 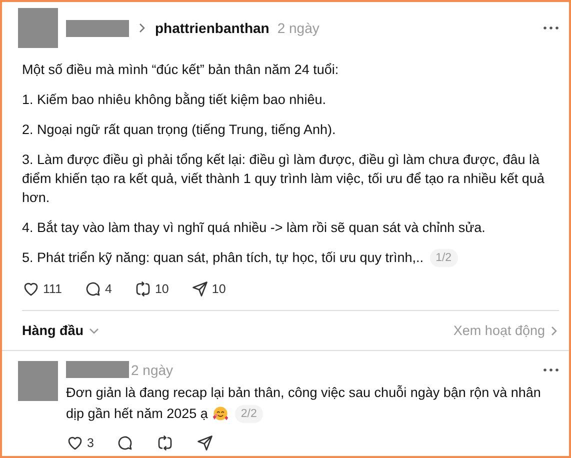 What do you see at coordinates (181, 70) in the screenshot?
I see `post-text: Một số điều mà mình “đúc kết” bản thân năm 24 tuổi:` at bounding box center [181, 70].